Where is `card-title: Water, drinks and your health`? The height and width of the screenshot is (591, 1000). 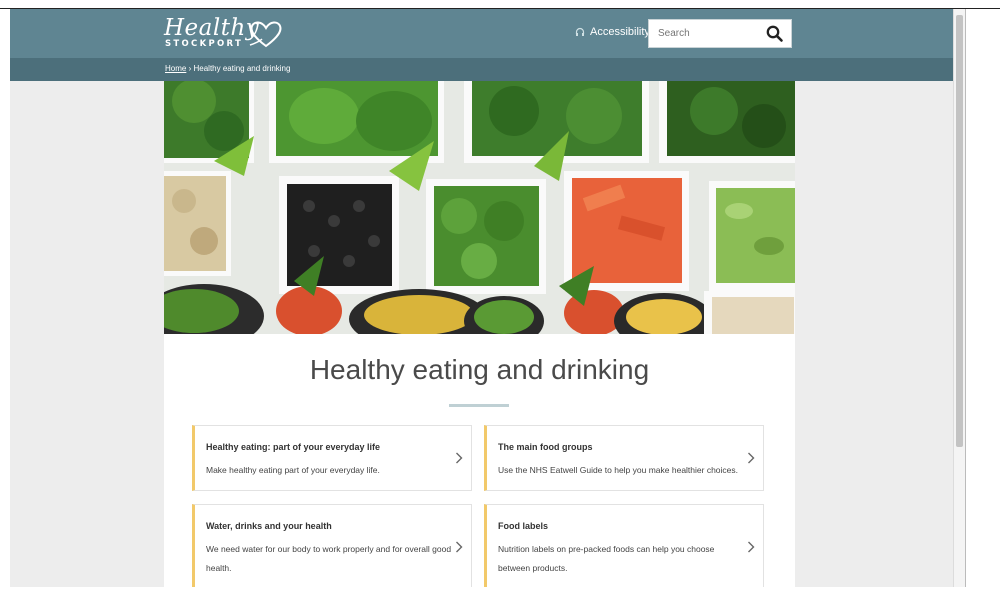 card-title: Water, drinks and your health is located at coordinates (269, 526).